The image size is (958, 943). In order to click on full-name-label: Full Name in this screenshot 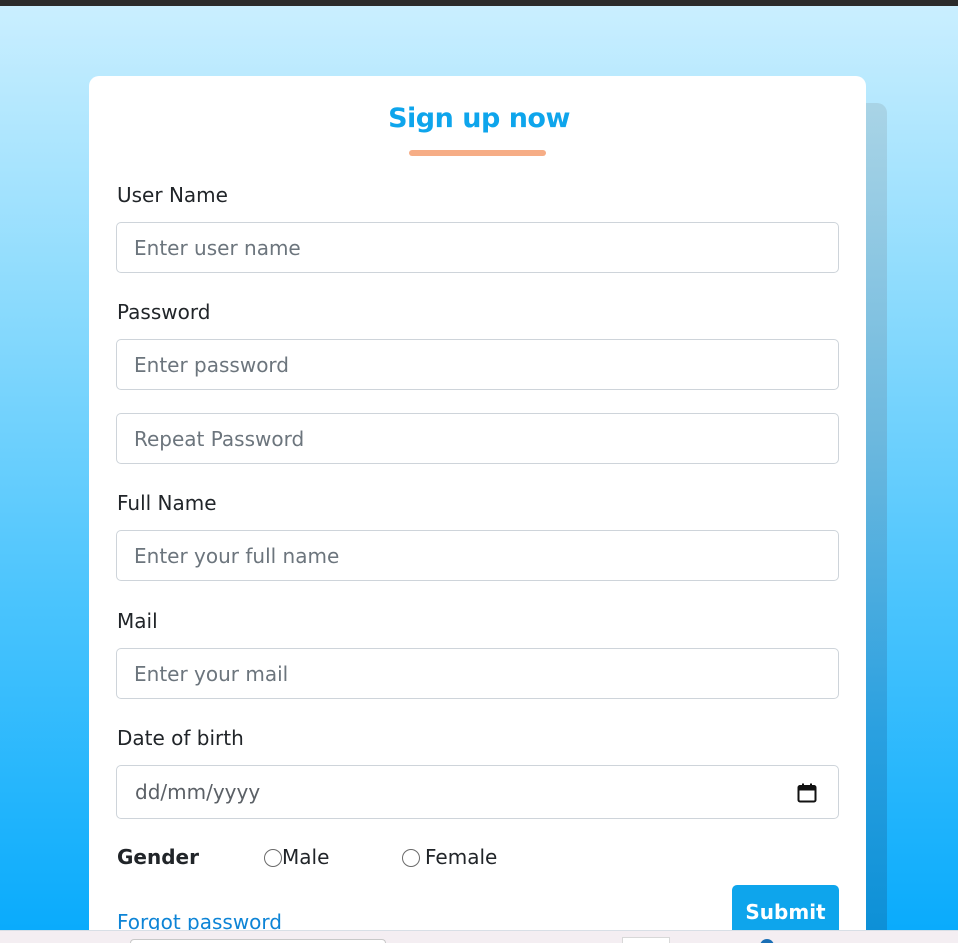, I will do `click(167, 503)`.